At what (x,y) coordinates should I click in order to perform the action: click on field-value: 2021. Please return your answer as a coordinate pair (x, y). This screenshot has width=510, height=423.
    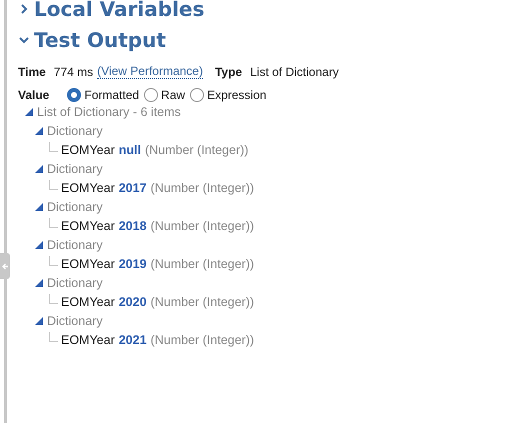
    Looking at the image, I should click on (132, 339).